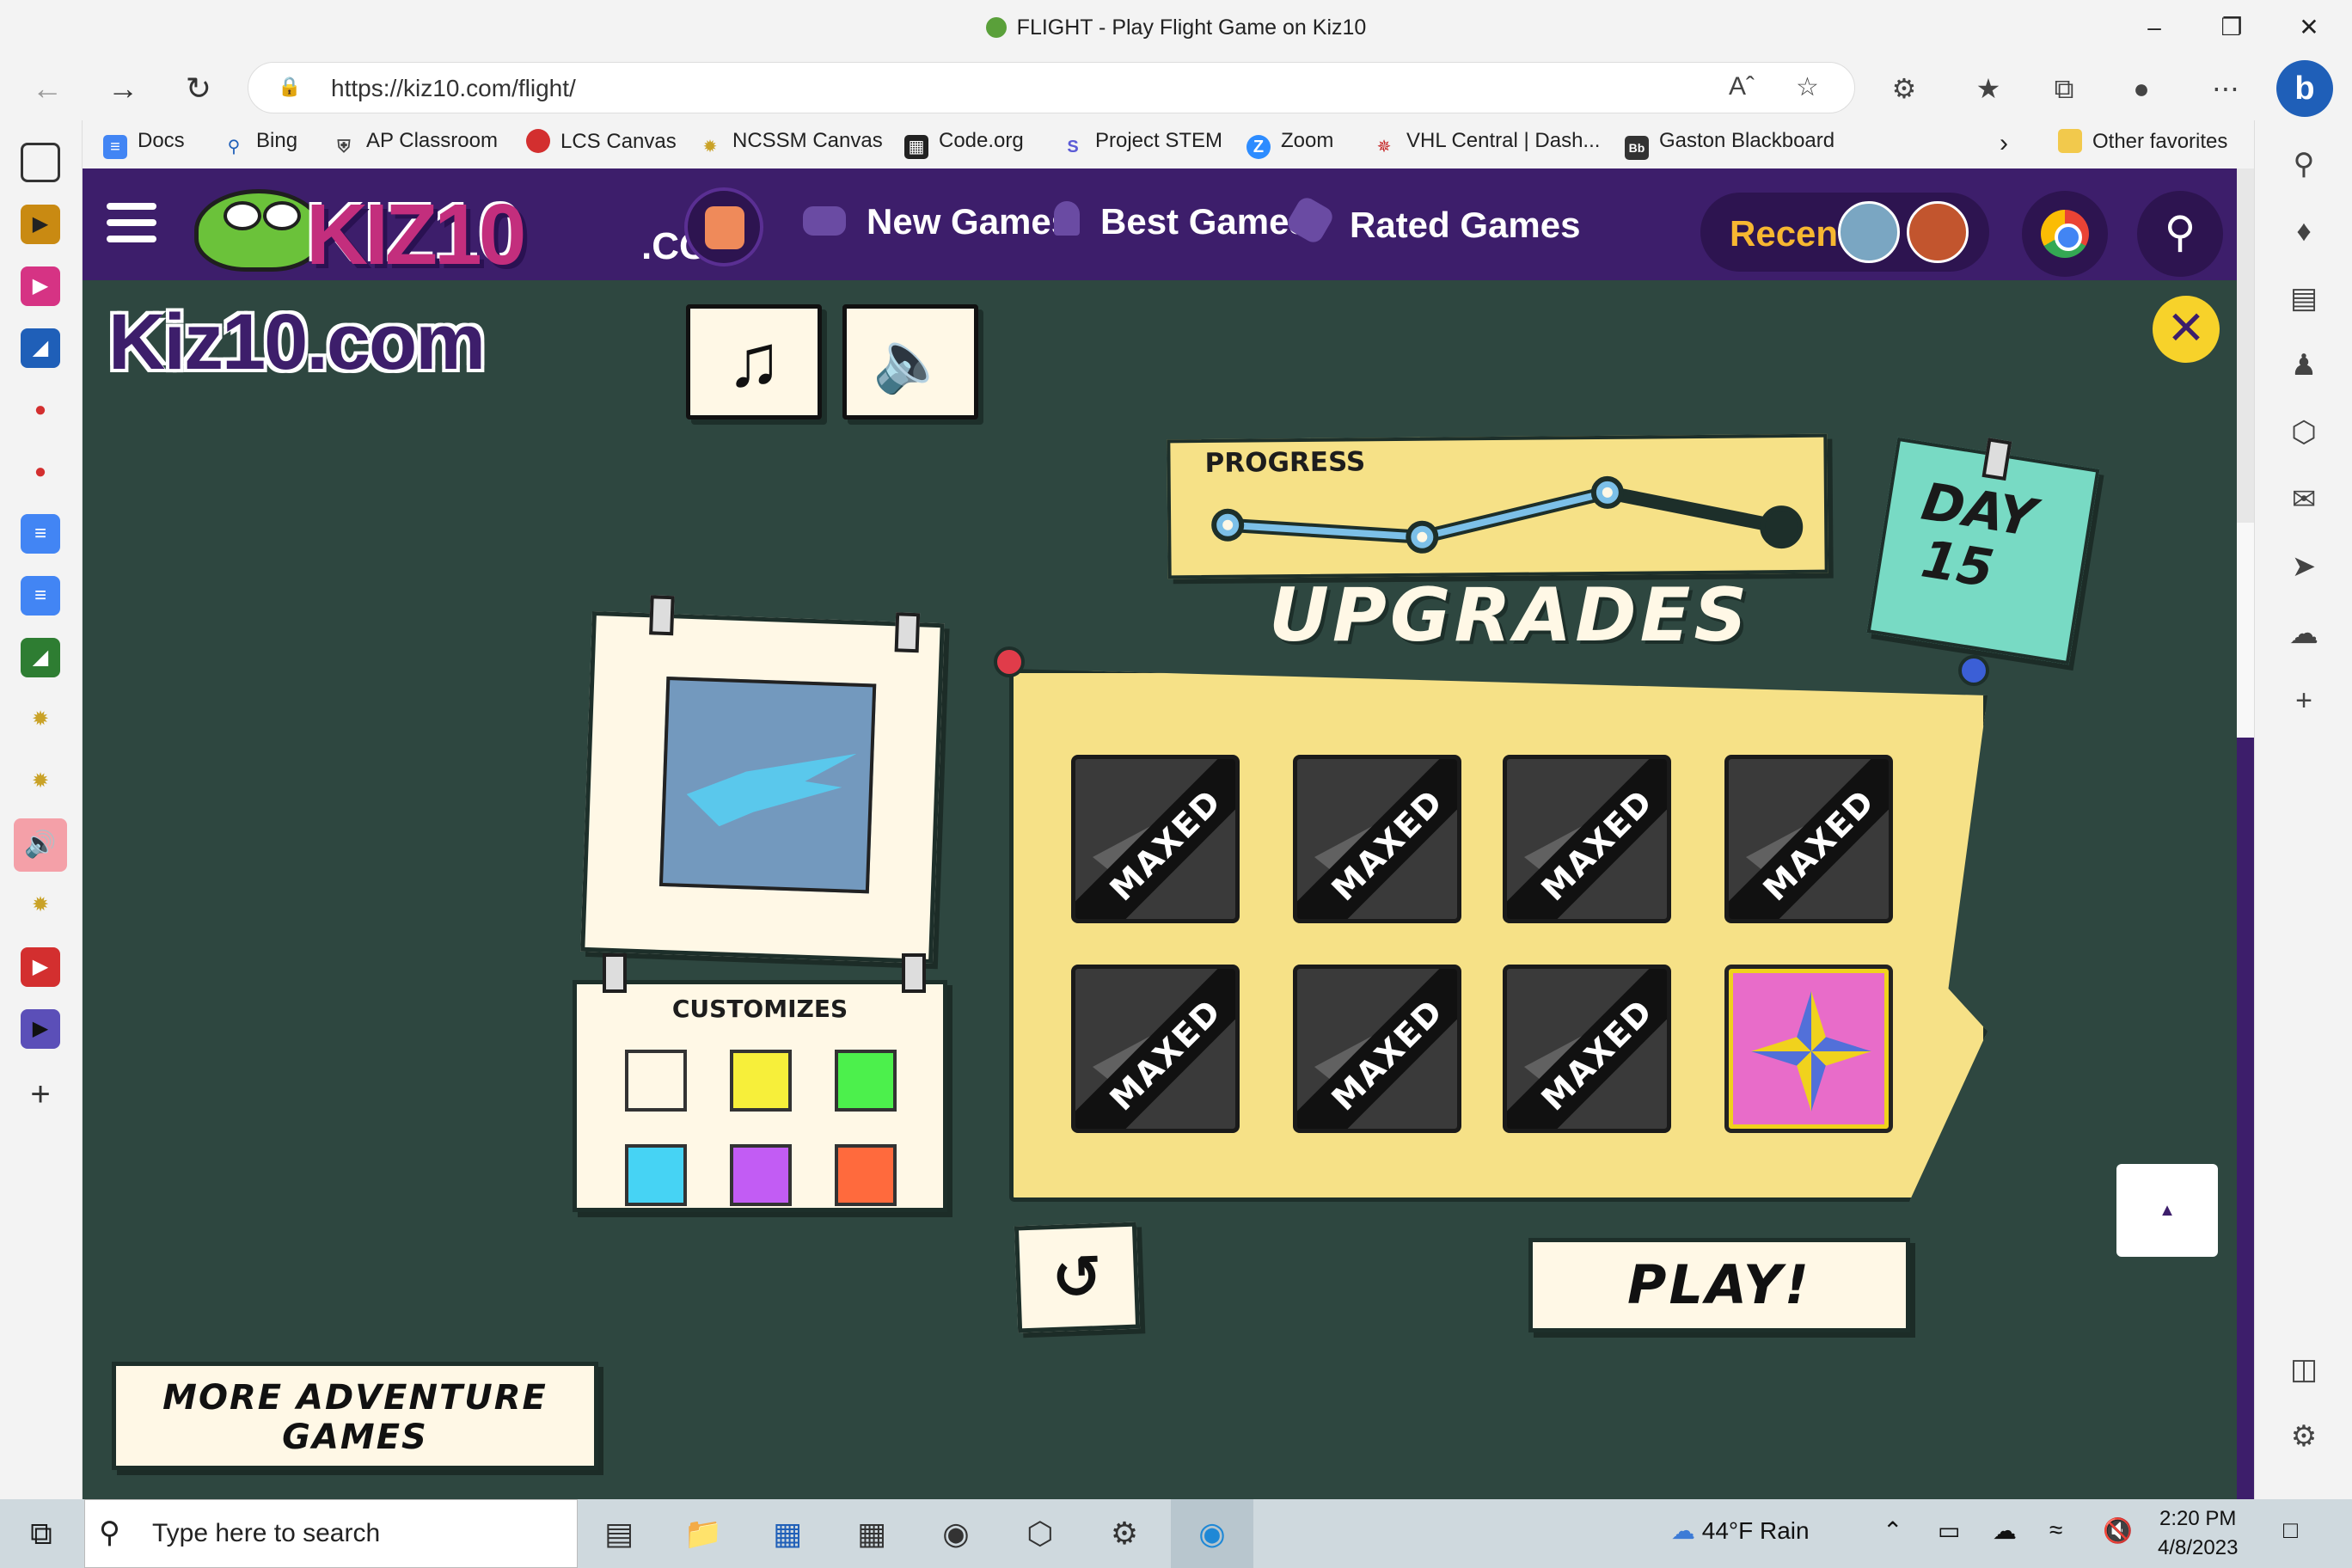 This screenshot has width=2352, height=1568. I want to click on recent-games: Recent, so click(1844, 232).